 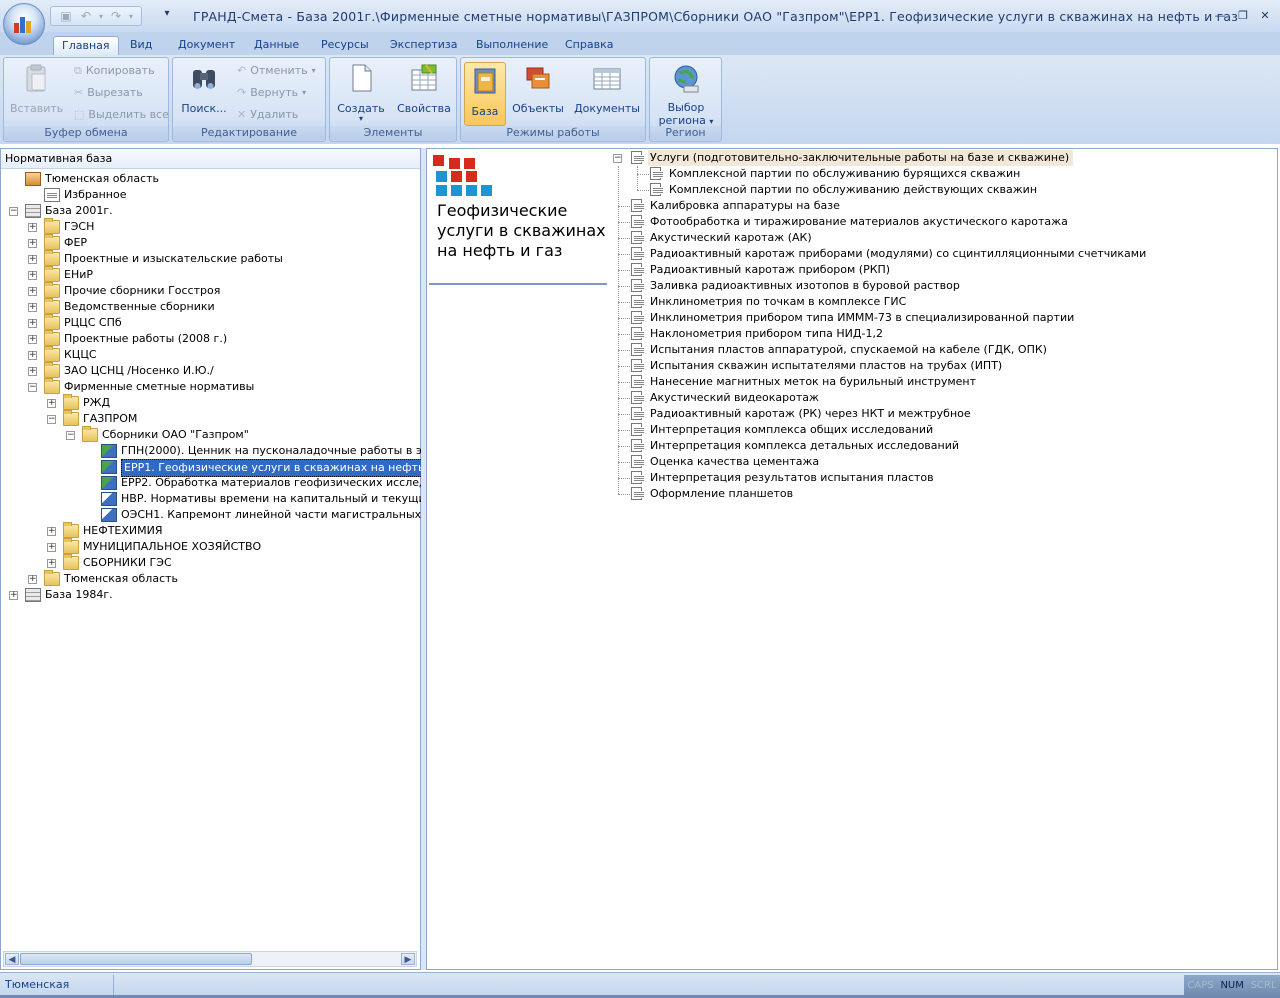 I want to click on tab-data: Данные, so click(x=276, y=45).